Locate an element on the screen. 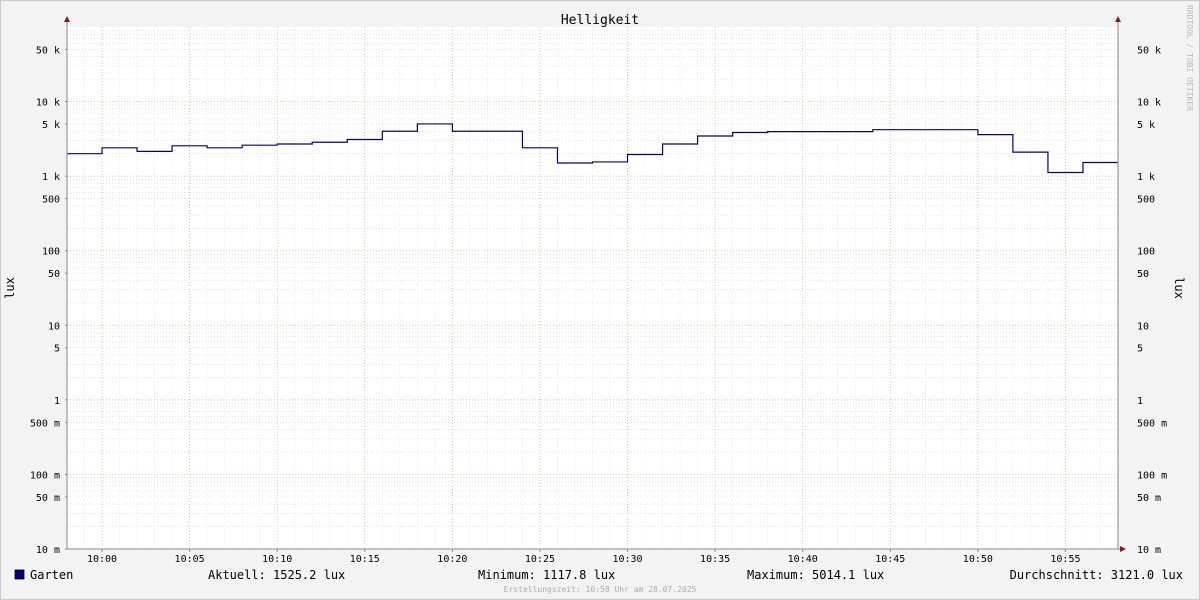 Image resolution: width=1200 pixels, height=600 pixels. watermark: RRDTOOL / TOBI OETIKER is located at coordinates (1189, 58).